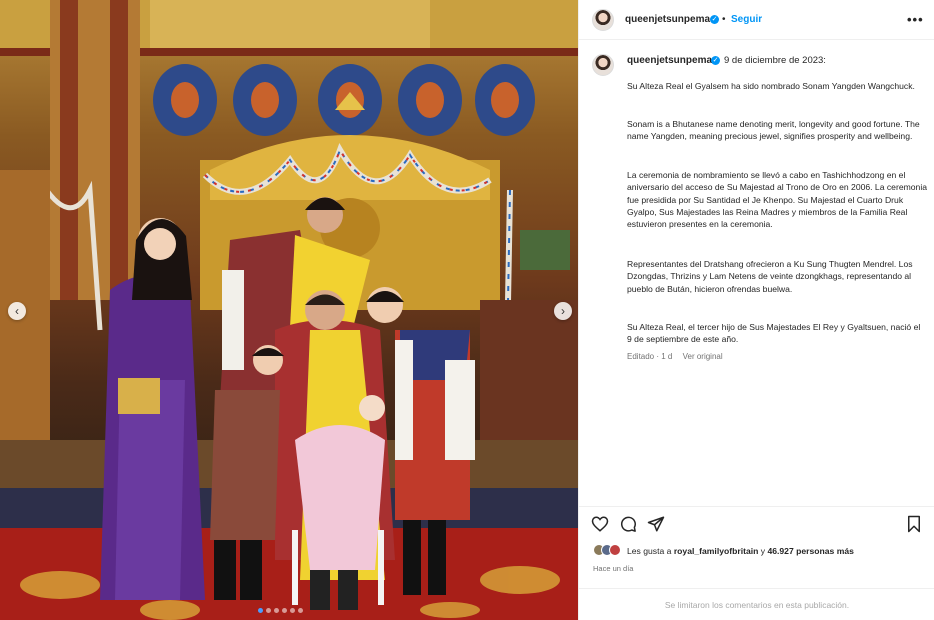 The width and height of the screenshot is (934, 620). Describe the element at coordinates (600, 524) in the screenshot. I see `heart-icon` at that location.